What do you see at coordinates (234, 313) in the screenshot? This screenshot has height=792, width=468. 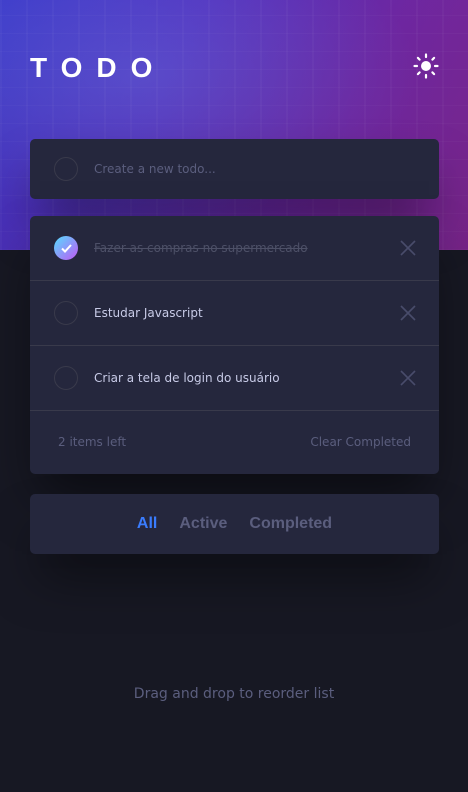 I see `todo-item: Estudar Javascript` at bounding box center [234, 313].